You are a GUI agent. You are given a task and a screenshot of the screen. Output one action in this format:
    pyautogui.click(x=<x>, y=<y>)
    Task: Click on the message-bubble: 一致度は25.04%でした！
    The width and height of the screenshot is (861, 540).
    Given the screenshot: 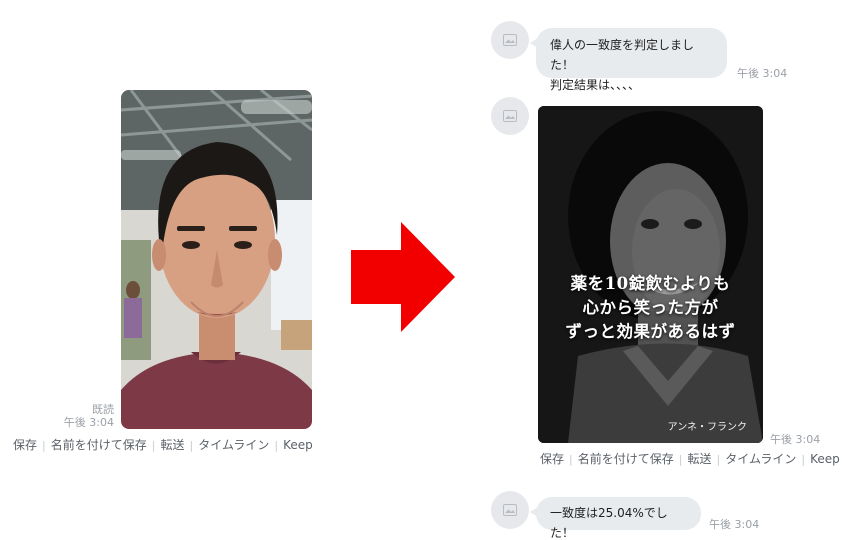 What is the action you would take?
    pyautogui.click(x=615, y=518)
    